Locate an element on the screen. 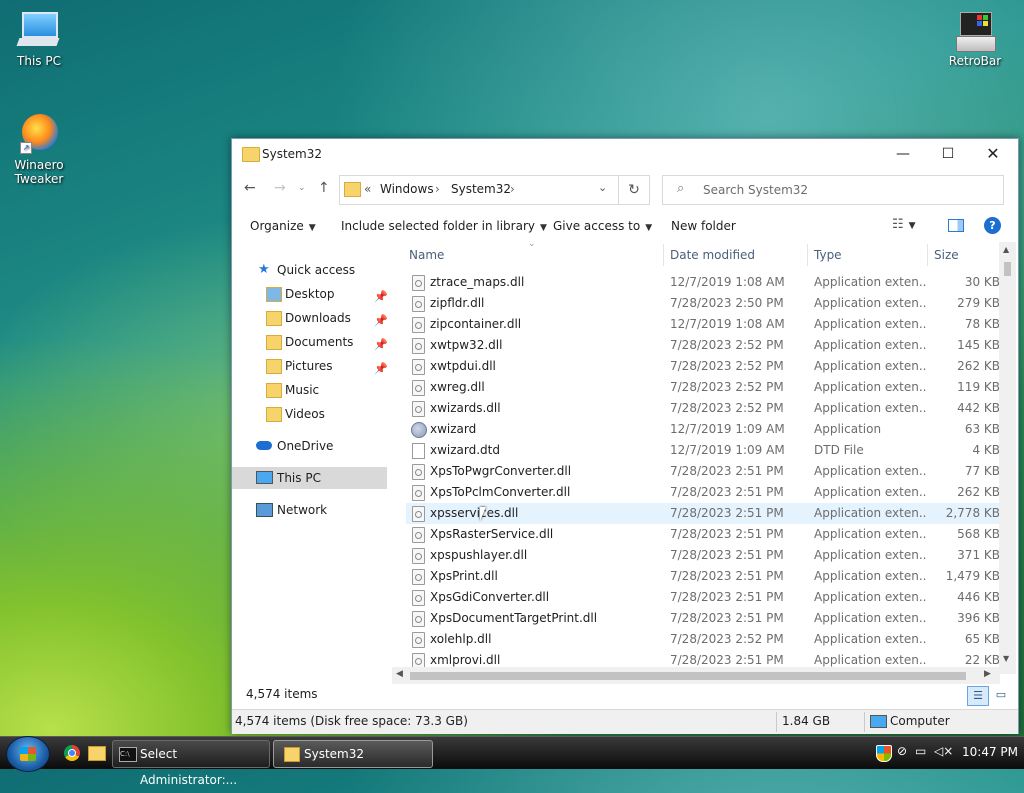 Image resolution: width=1024 pixels, height=793 pixels. file-name: xpsservices.dll is located at coordinates (474, 513).